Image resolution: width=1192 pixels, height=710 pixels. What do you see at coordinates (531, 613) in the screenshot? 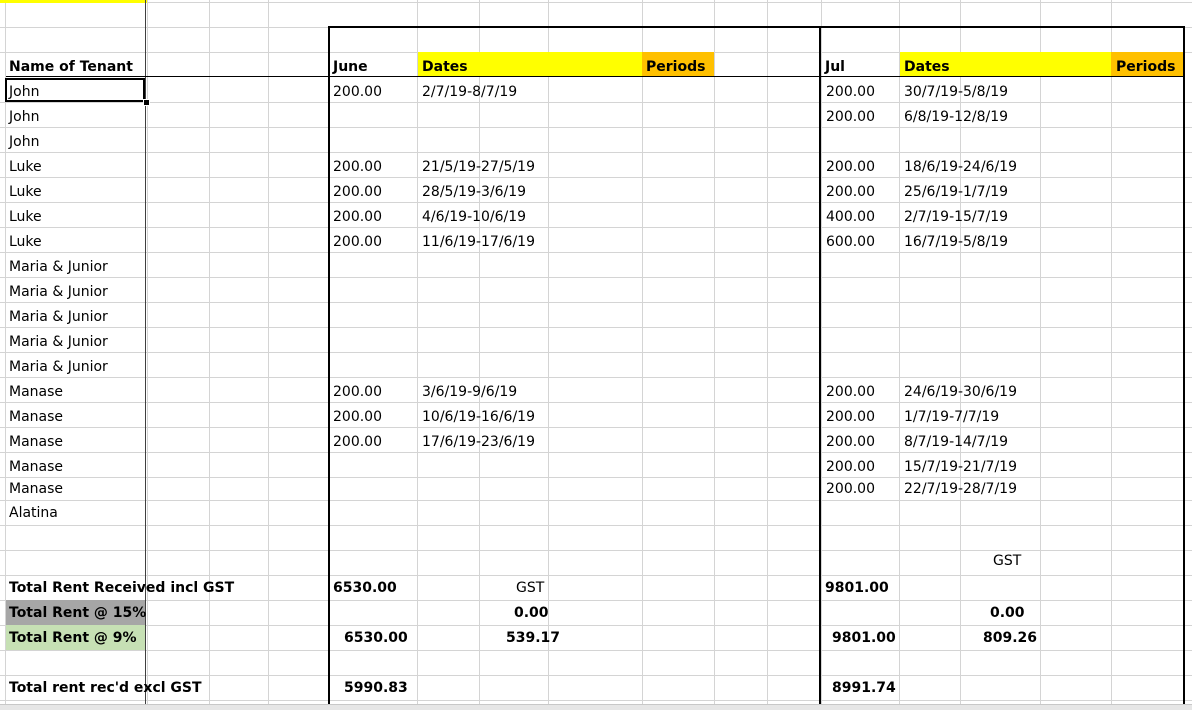
I see `rent-15-gst-june: 0.00` at bounding box center [531, 613].